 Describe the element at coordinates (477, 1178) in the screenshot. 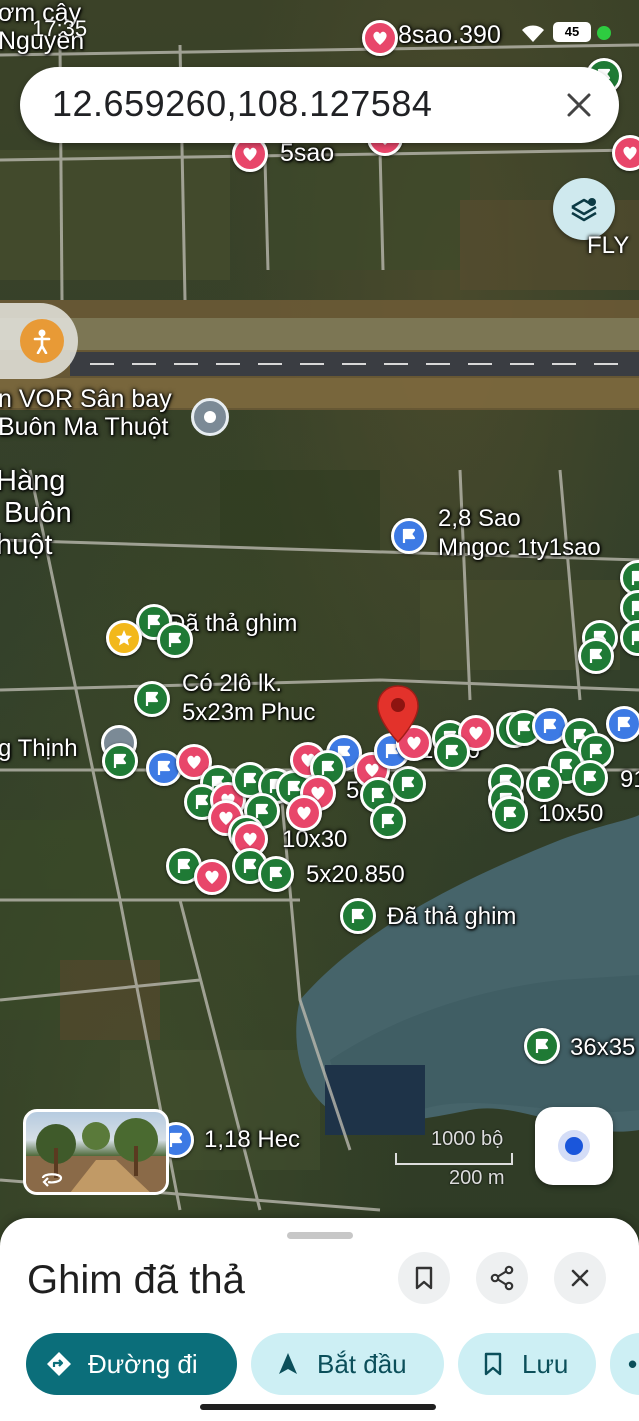

I see `scale-metric: 200 m` at that location.